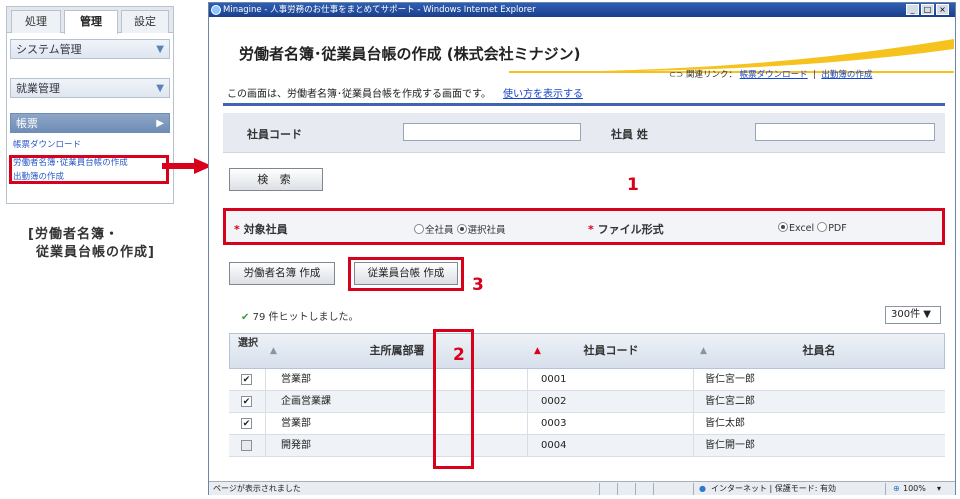 This screenshot has width=960, height=499. I want to click on col-header-name: ▲ 社員名, so click(819, 351).